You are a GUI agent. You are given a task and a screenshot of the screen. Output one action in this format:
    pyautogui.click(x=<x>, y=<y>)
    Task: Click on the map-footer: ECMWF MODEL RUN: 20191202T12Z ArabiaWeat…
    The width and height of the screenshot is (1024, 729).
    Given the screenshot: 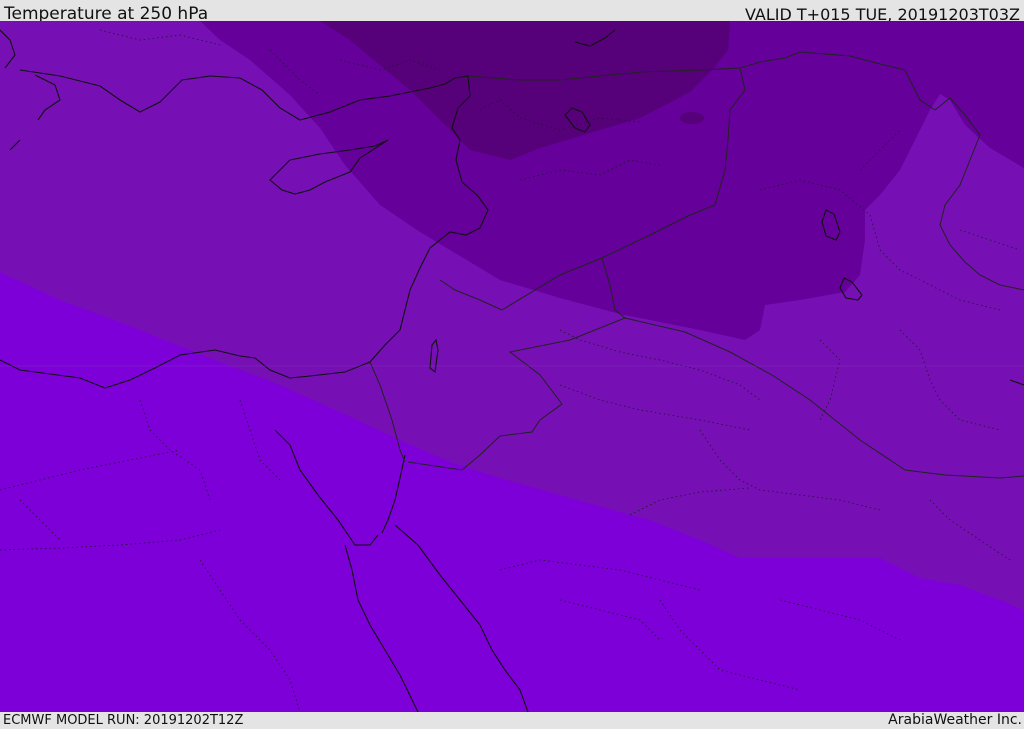 What is the action you would take?
    pyautogui.click(x=512, y=720)
    